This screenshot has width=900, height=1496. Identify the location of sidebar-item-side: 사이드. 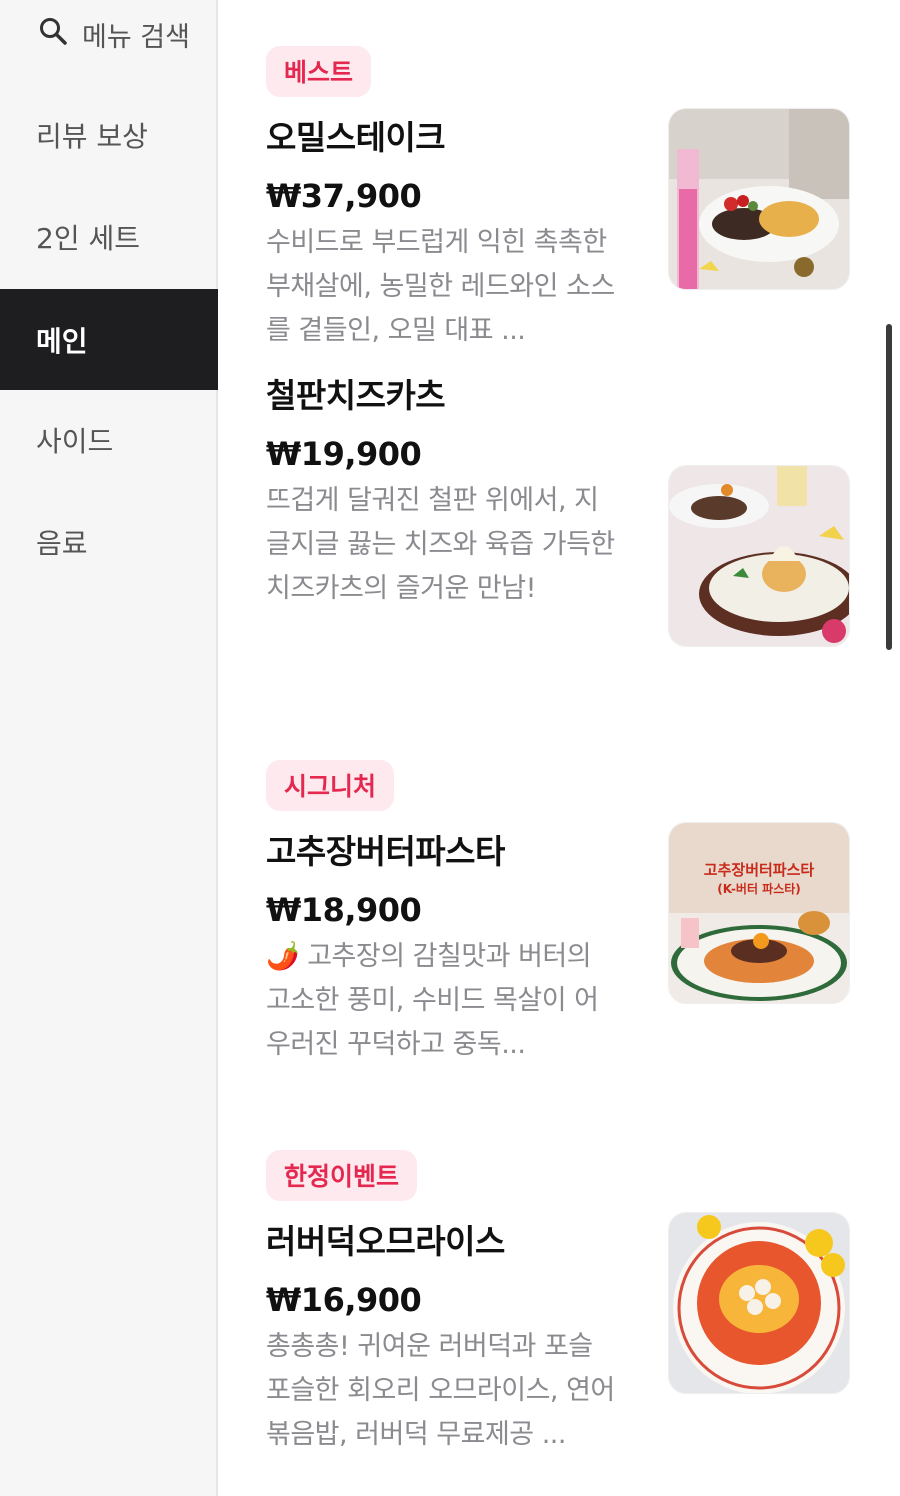
(109, 439).